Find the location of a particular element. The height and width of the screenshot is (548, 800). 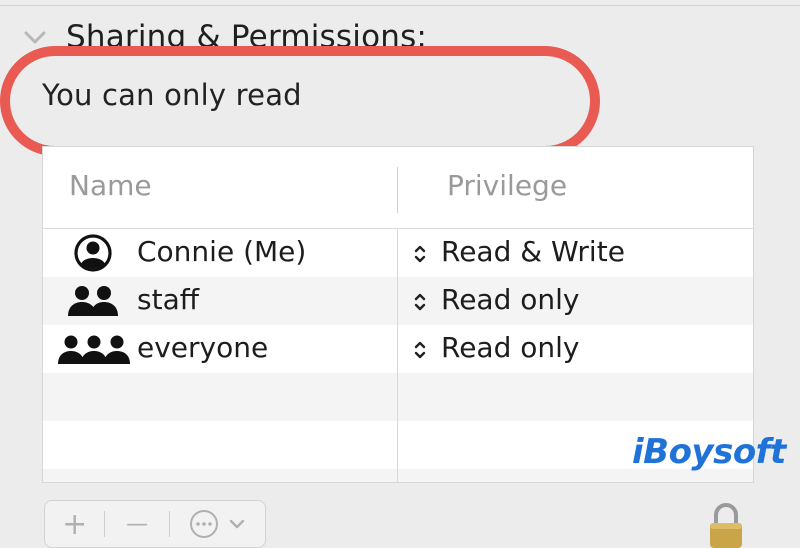

remove-button: — is located at coordinates (136, 524).